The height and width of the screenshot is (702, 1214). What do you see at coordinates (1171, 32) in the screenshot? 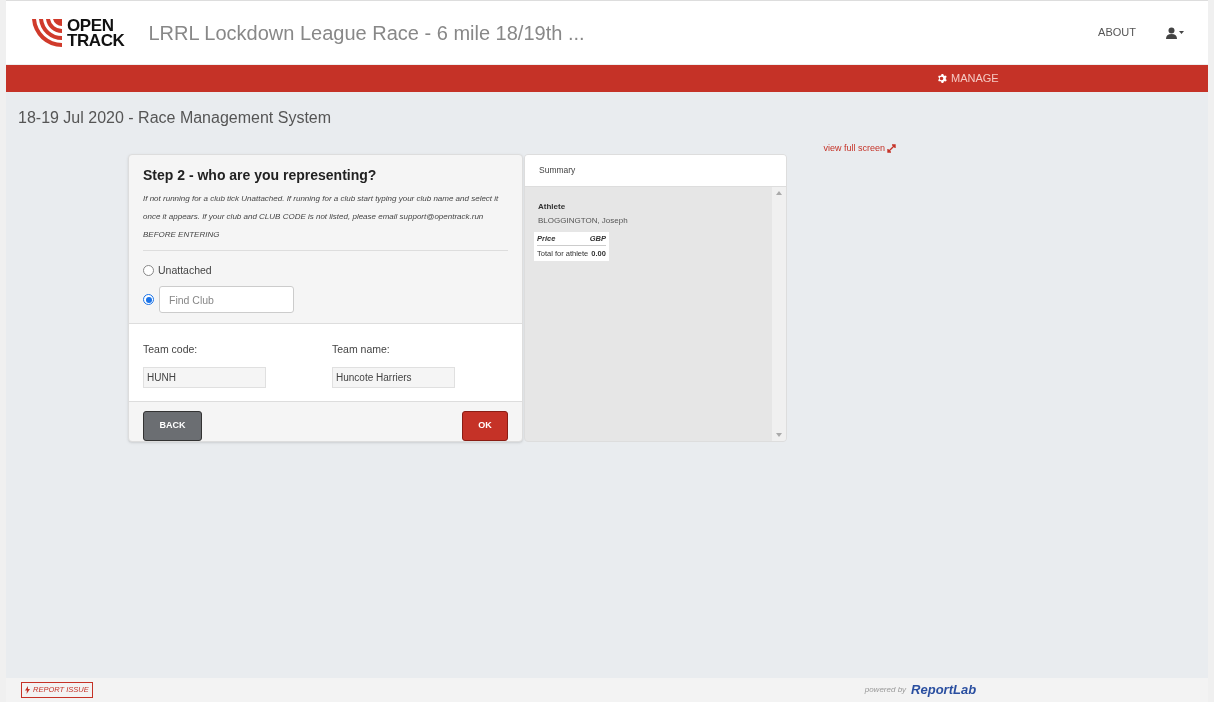
I see `user-icon` at bounding box center [1171, 32].